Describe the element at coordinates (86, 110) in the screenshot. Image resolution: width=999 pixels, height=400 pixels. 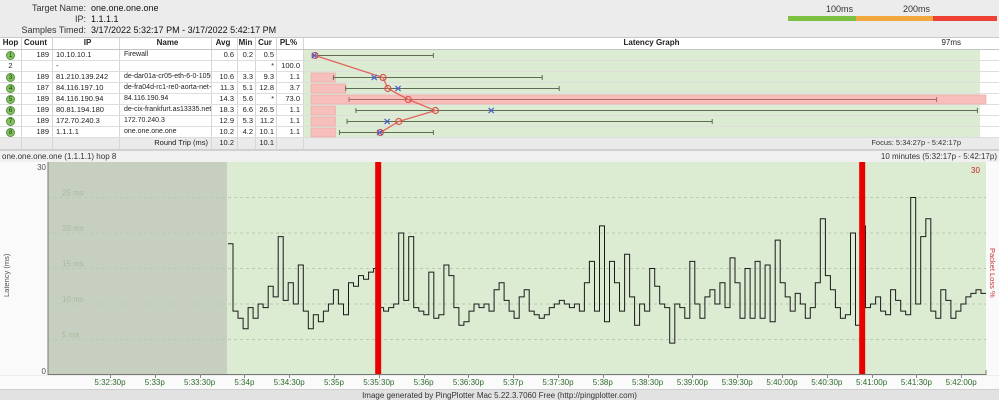
I see `ip-cell: 80.81.194.180` at that location.